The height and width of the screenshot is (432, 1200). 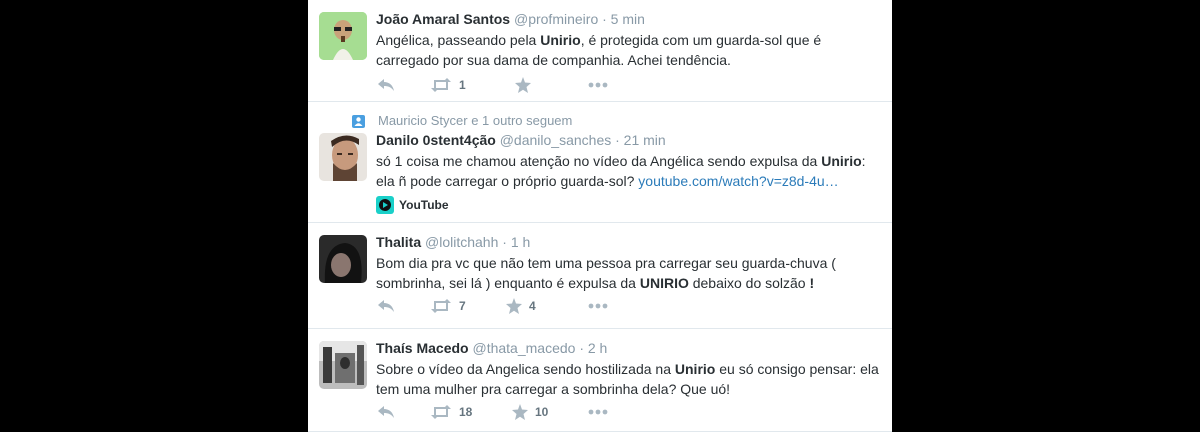 What do you see at coordinates (623, 19) in the screenshot?
I see `tweet-time: · 5 min` at bounding box center [623, 19].